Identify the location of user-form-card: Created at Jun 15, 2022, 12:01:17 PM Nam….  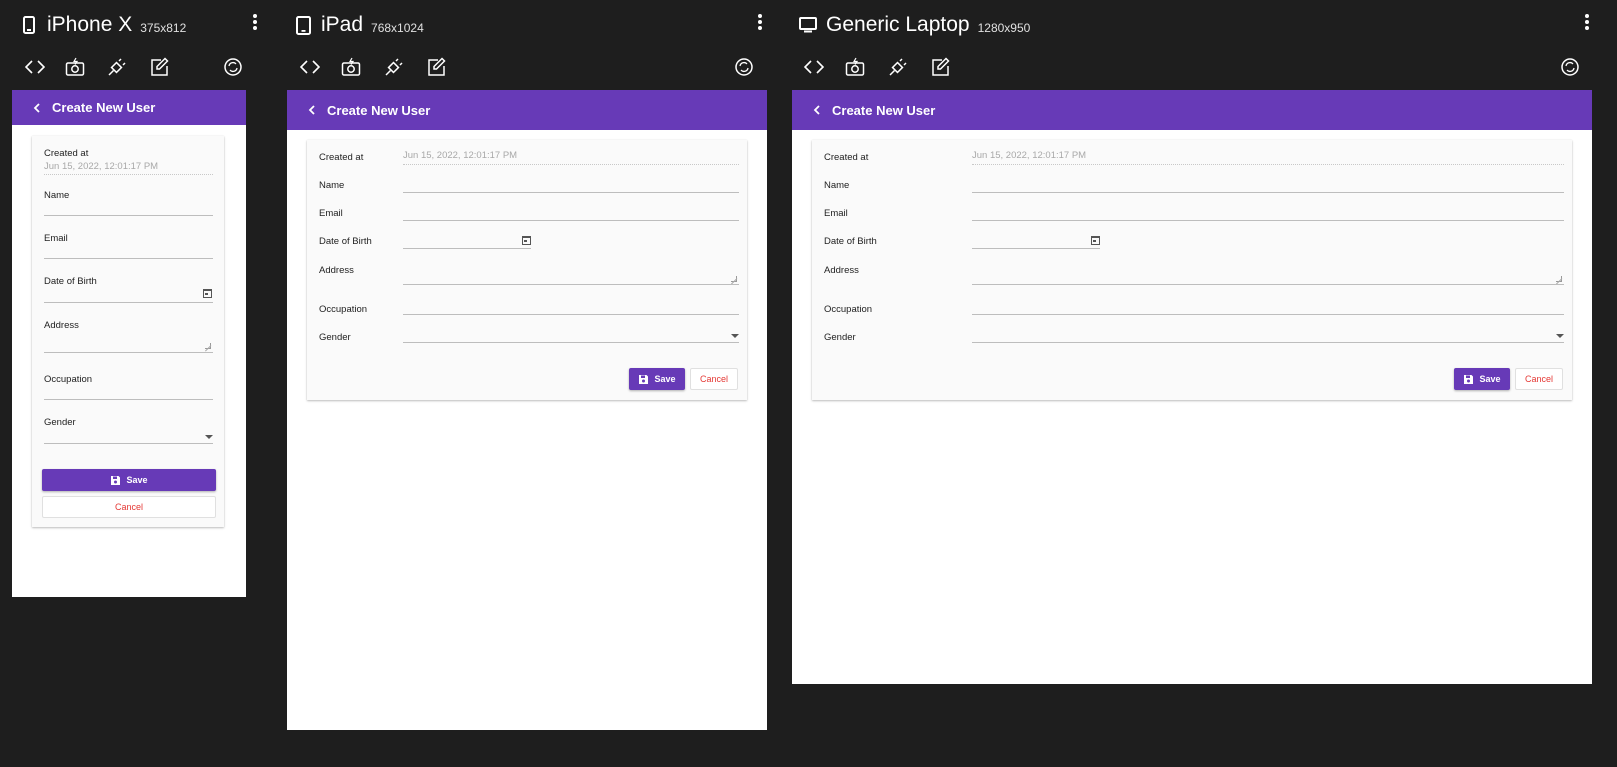
(128, 331).